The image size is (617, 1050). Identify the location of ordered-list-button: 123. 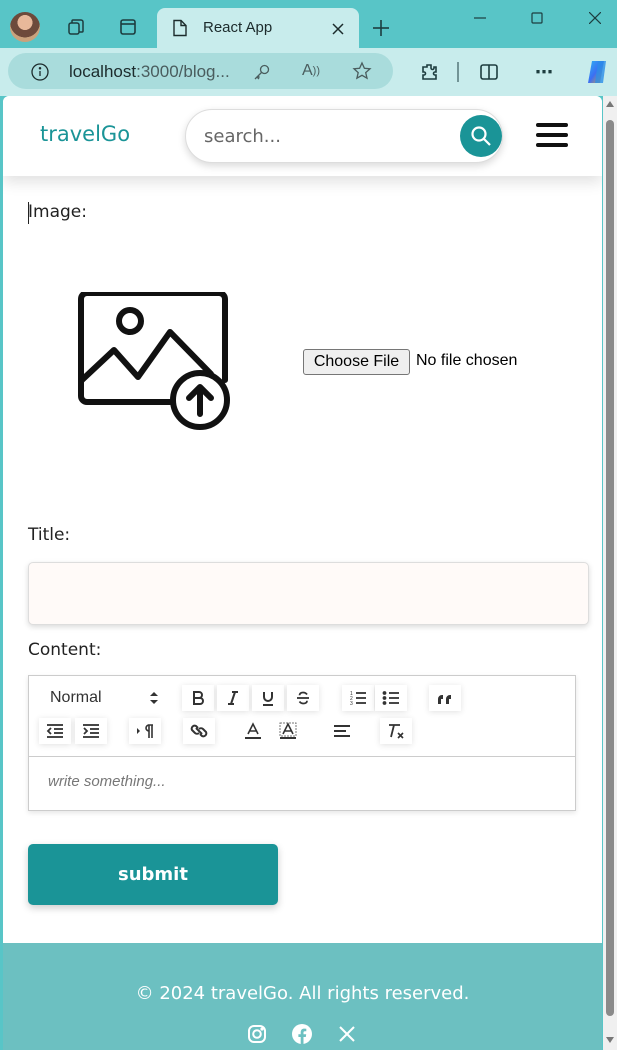
(358, 698).